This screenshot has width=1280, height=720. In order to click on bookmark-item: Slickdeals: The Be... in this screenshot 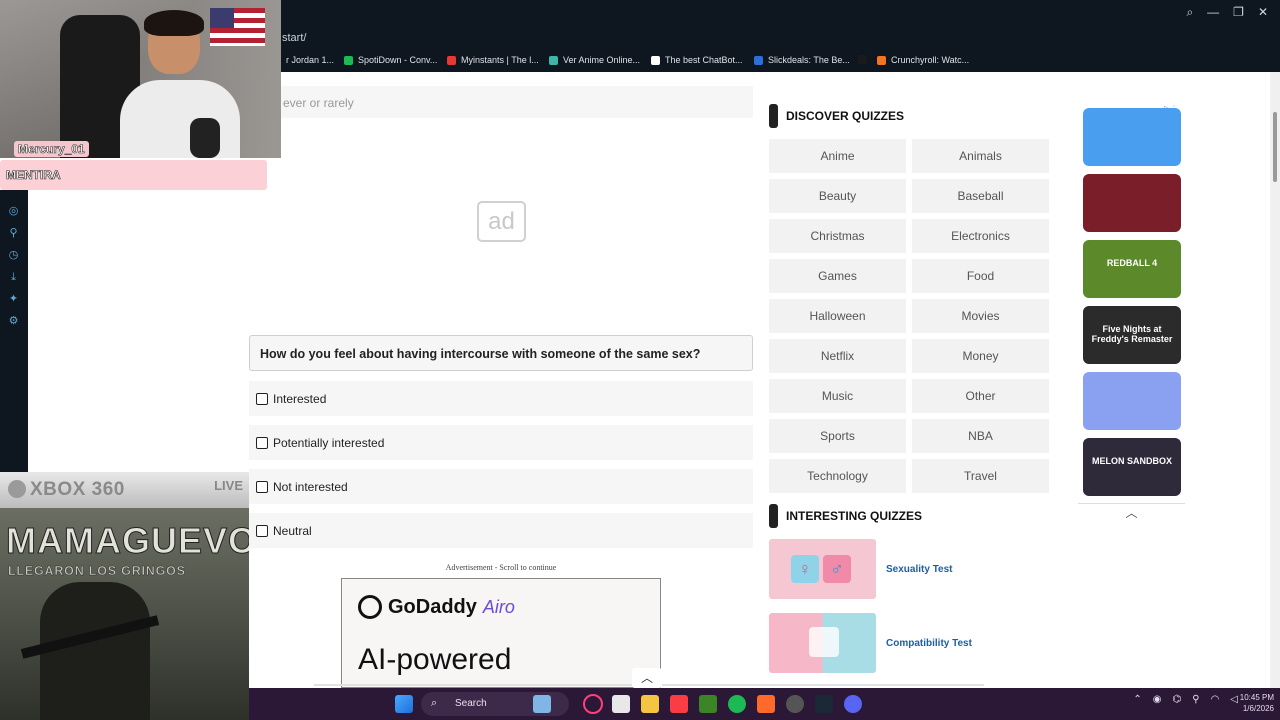, I will do `click(802, 60)`.